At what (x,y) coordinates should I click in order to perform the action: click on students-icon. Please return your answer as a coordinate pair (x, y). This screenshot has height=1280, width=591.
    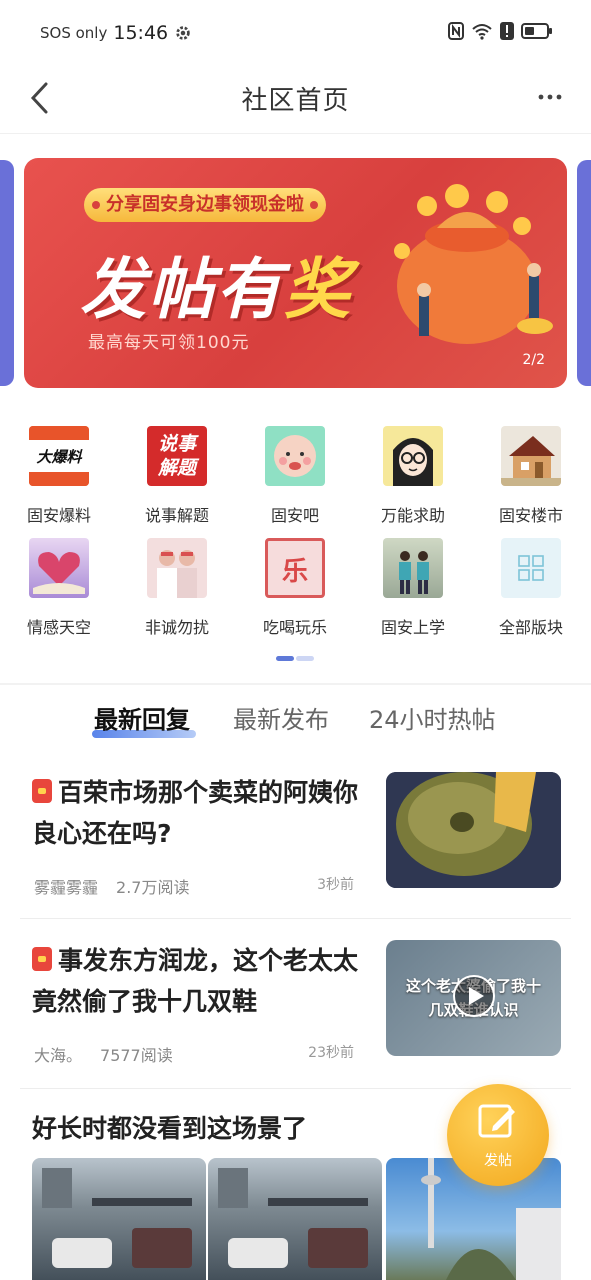
    Looking at the image, I should click on (413, 568).